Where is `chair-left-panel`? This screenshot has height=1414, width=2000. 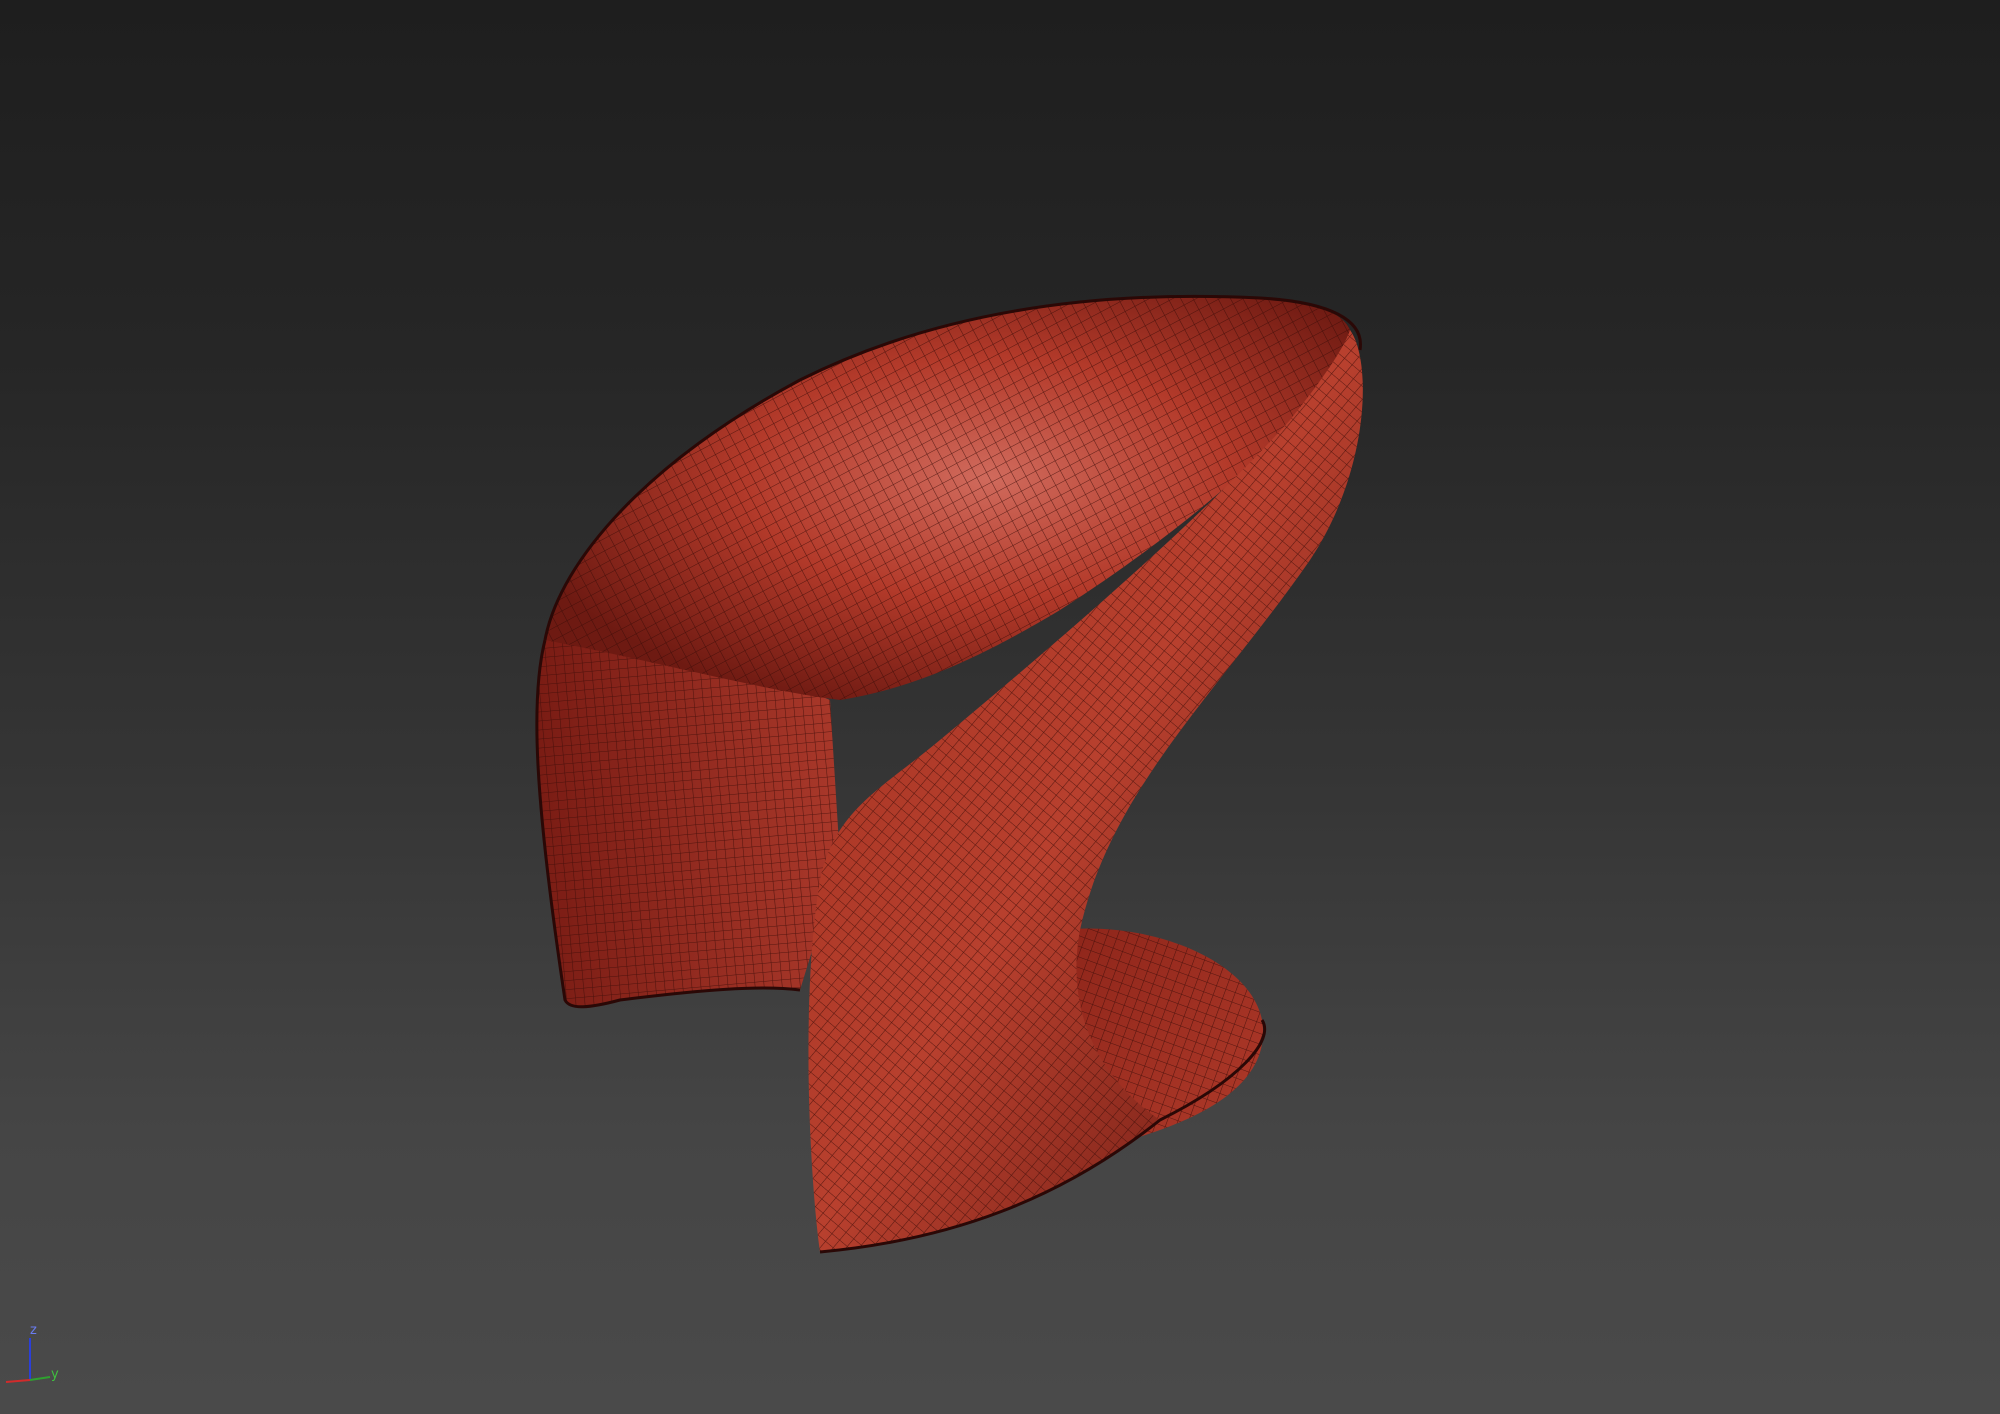 chair-left-panel is located at coordinates (688, 823).